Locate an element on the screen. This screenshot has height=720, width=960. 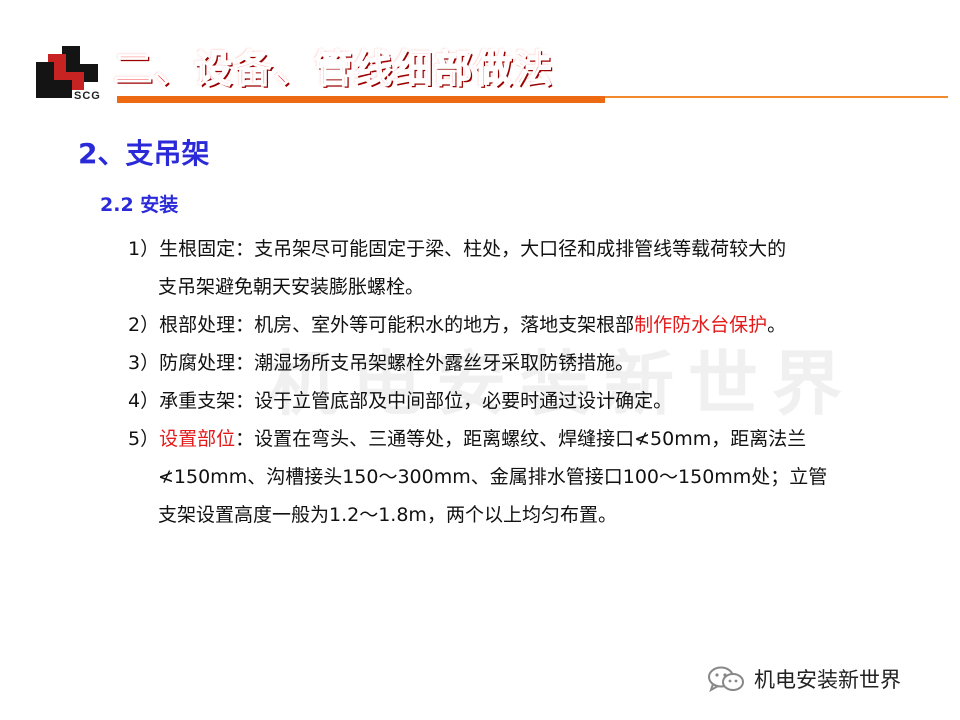
section-heading: 2、支吊架 is located at coordinates (144, 153).